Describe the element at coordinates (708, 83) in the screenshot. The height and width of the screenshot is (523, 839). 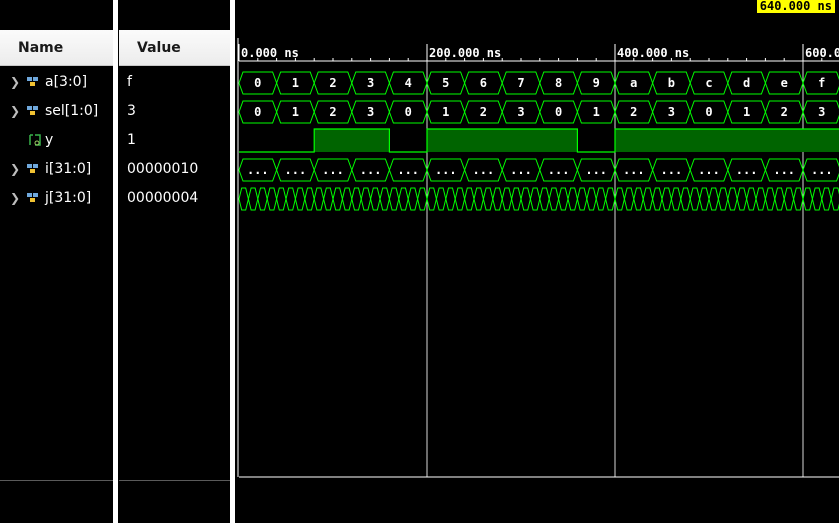
I see `a-bus-segment-label: c` at that location.